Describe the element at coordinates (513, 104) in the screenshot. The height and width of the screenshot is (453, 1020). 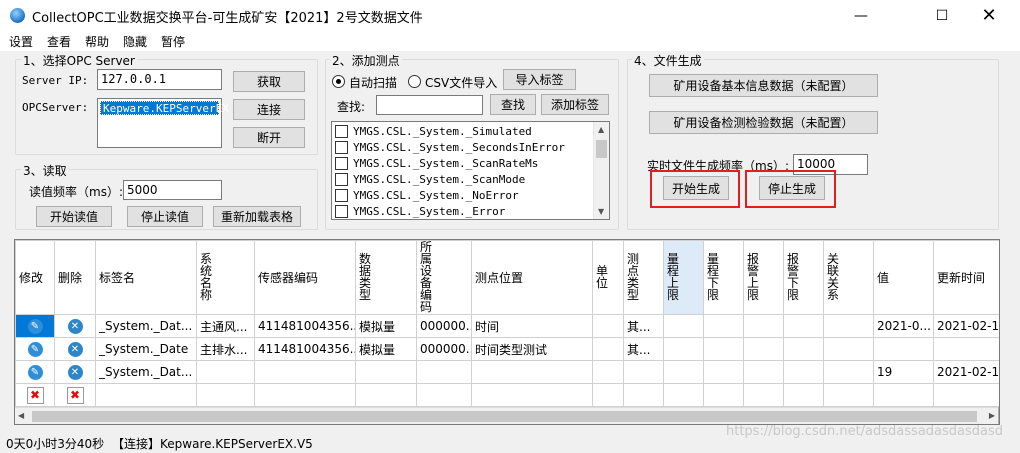
I see `find-button: 查找` at that location.